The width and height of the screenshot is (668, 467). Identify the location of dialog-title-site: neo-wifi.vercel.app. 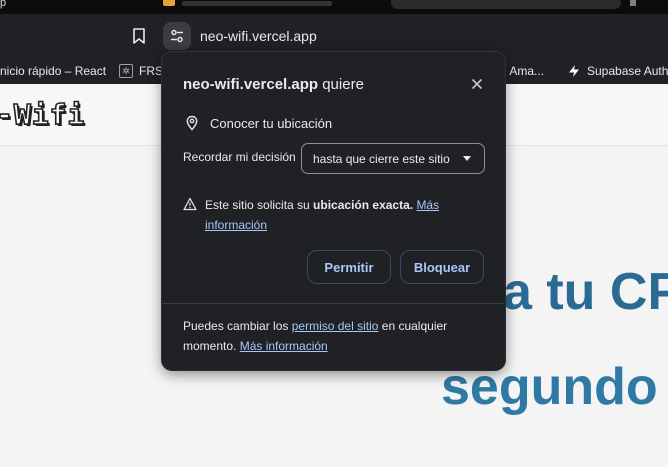
(251, 84).